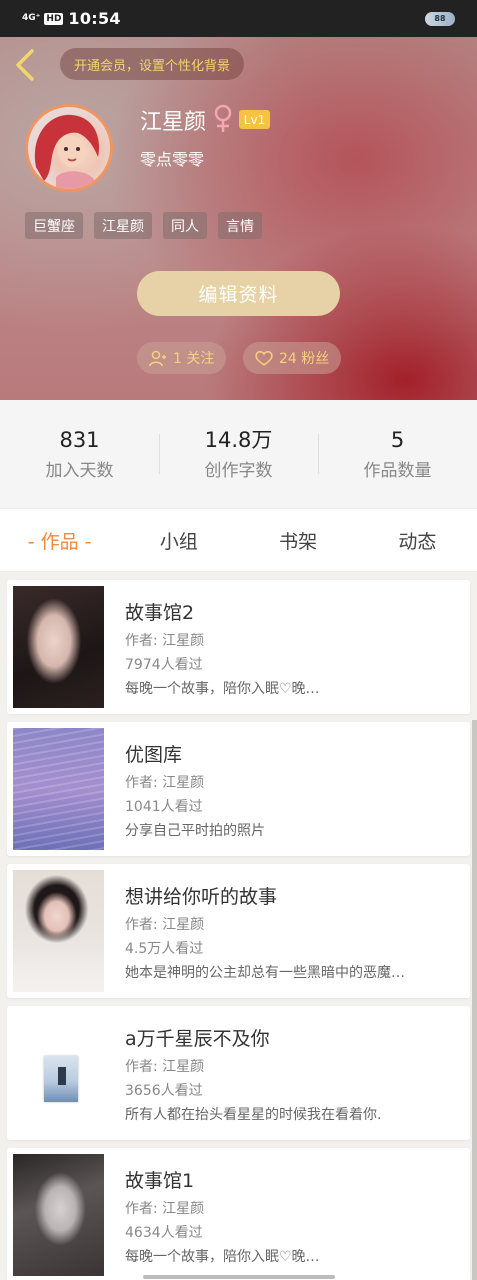  What do you see at coordinates (160, 1181) in the screenshot?
I see `work-title: 故事馆1` at bounding box center [160, 1181].